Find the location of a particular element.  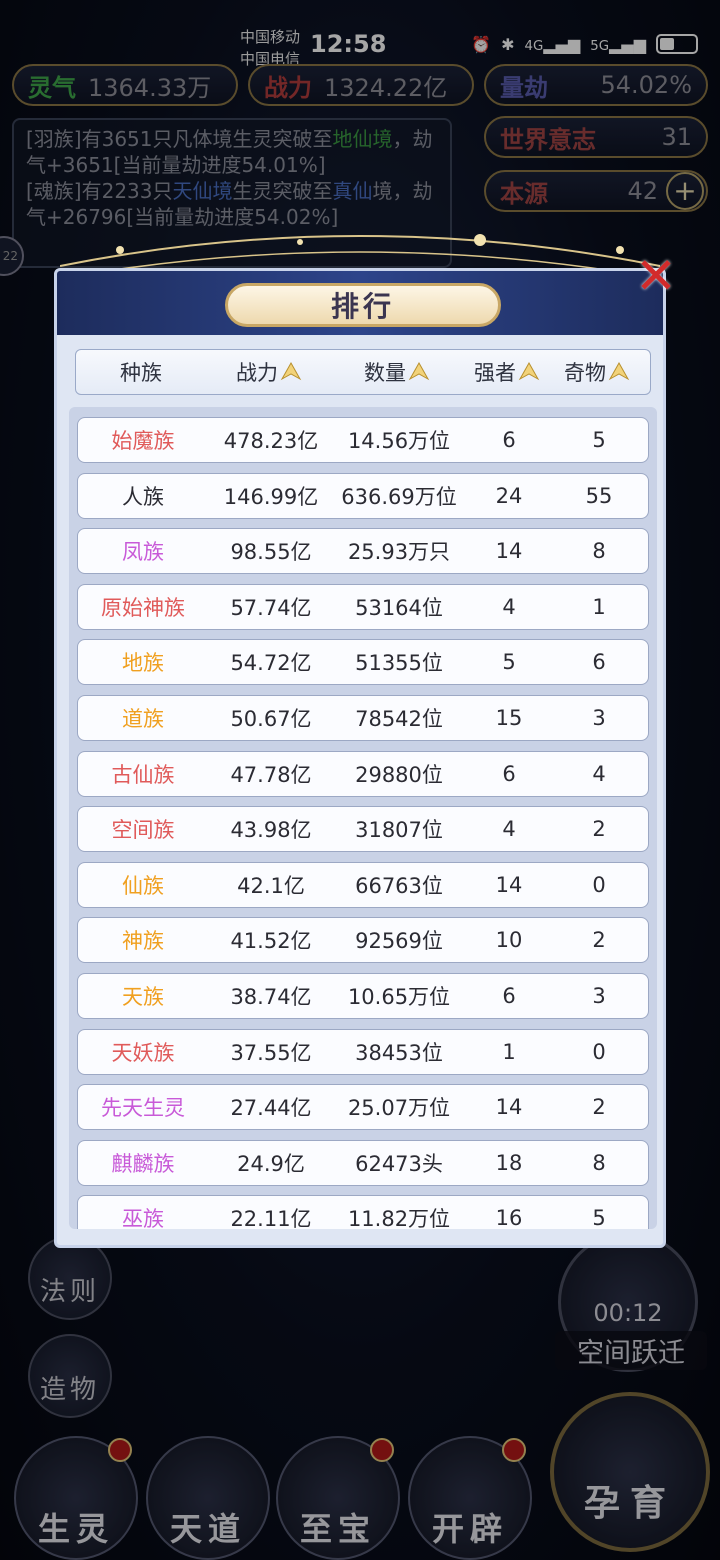

count-cell: 31807位 is located at coordinates (399, 830).